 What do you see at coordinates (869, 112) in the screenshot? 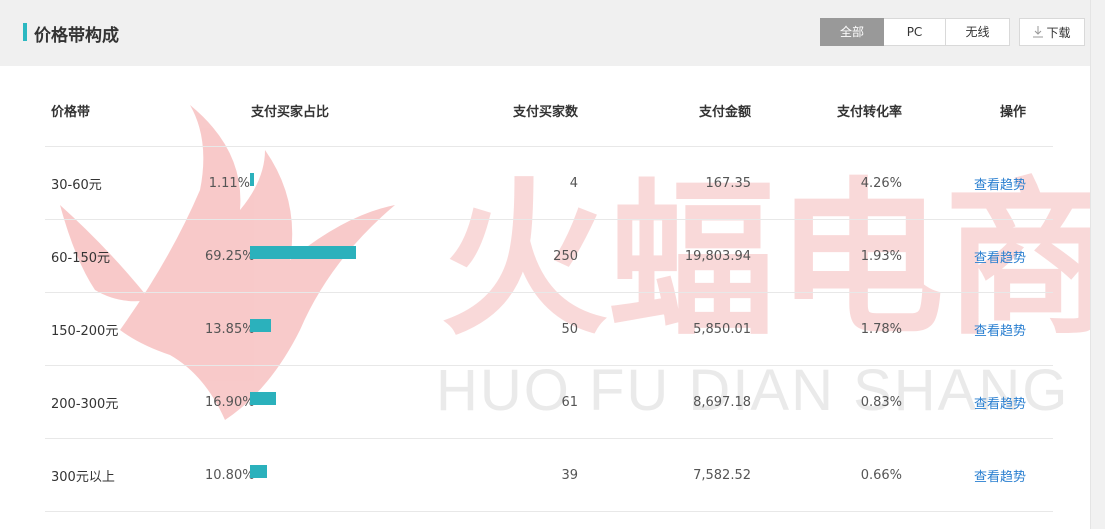
I see `col-header-rate: 支付转化率` at bounding box center [869, 112].